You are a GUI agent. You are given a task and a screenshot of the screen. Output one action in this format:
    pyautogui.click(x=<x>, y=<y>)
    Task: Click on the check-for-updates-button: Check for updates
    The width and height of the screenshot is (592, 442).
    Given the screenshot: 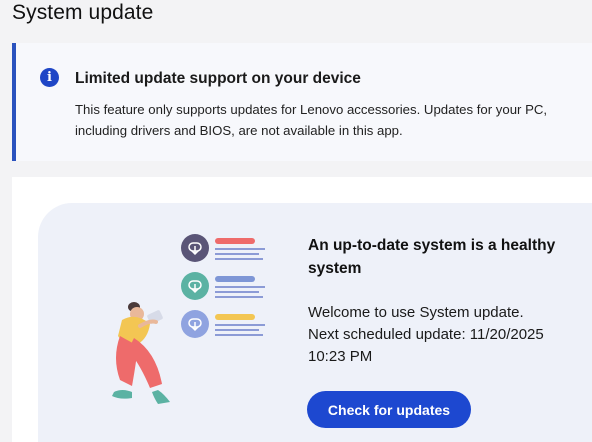 What is the action you would take?
    pyautogui.click(x=389, y=409)
    